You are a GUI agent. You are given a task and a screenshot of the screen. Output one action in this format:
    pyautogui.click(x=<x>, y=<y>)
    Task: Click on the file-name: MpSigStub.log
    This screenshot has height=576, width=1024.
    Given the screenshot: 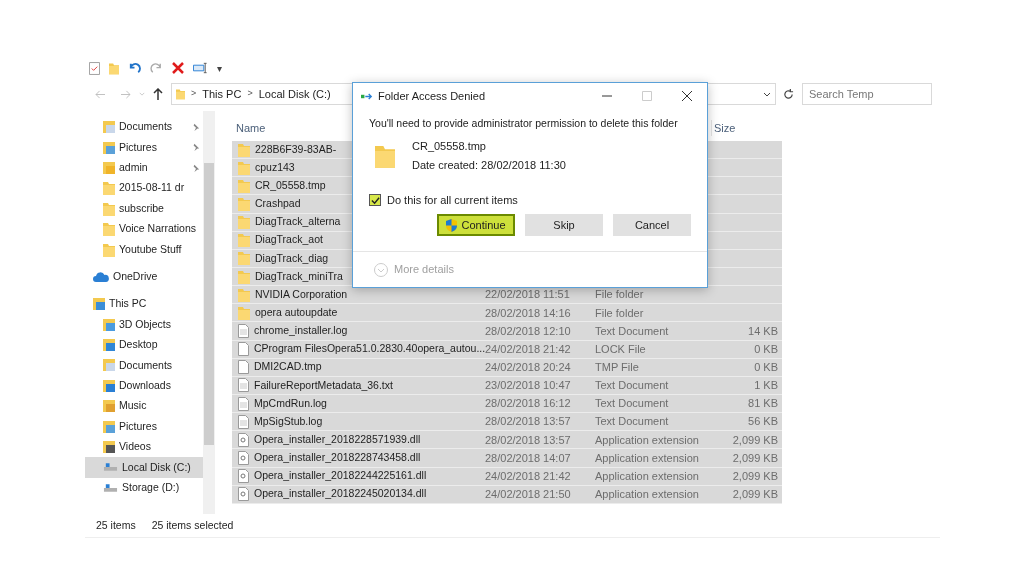 What is the action you would take?
    pyautogui.click(x=288, y=421)
    